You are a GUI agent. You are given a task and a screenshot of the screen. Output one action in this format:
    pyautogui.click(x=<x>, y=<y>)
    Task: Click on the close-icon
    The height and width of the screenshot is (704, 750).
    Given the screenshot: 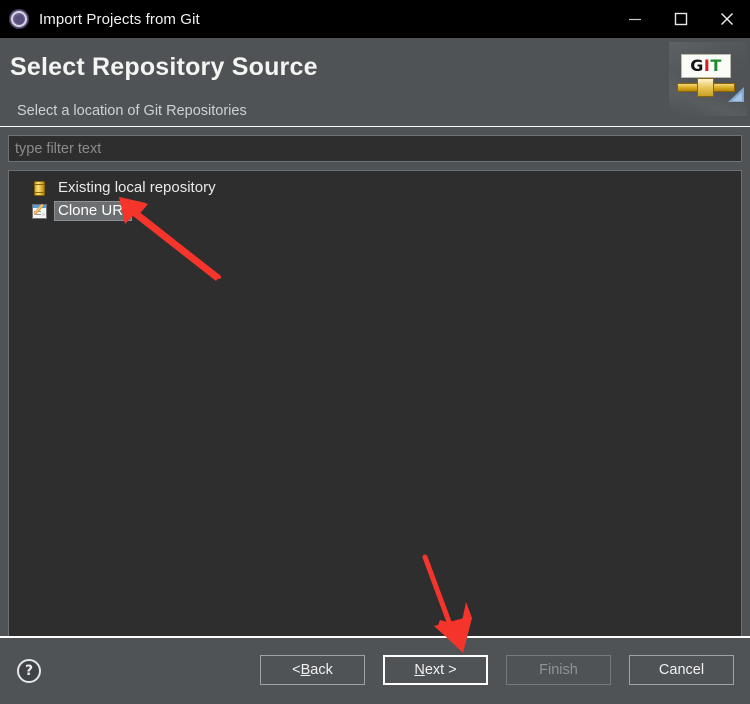 What is the action you would take?
    pyautogui.click(x=727, y=19)
    